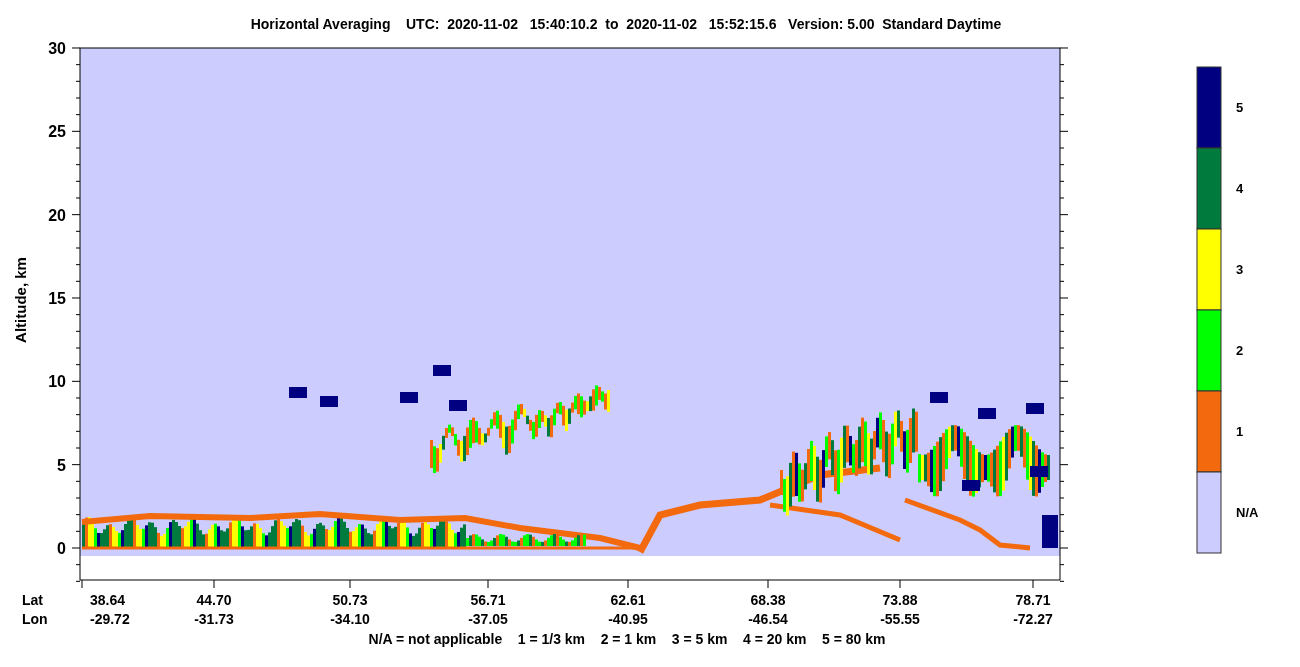 This screenshot has width=1300, height=667. Describe the element at coordinates (768, 600) in the screenshot. I see `latitude-label: 68.38` at that location.